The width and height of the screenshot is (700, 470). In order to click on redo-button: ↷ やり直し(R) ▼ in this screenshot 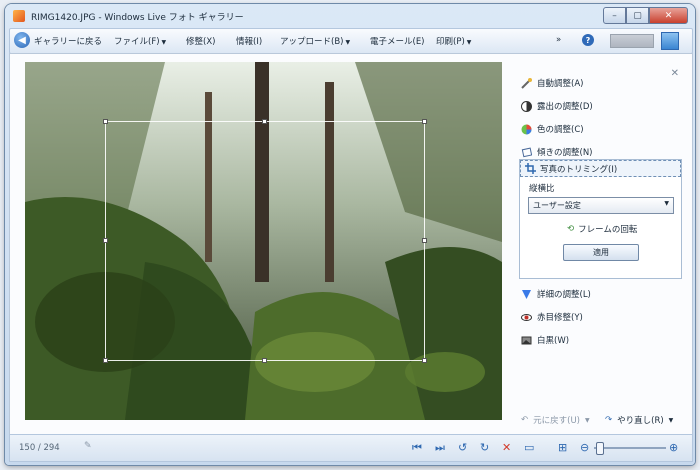, I will do `click(639, 420)`.